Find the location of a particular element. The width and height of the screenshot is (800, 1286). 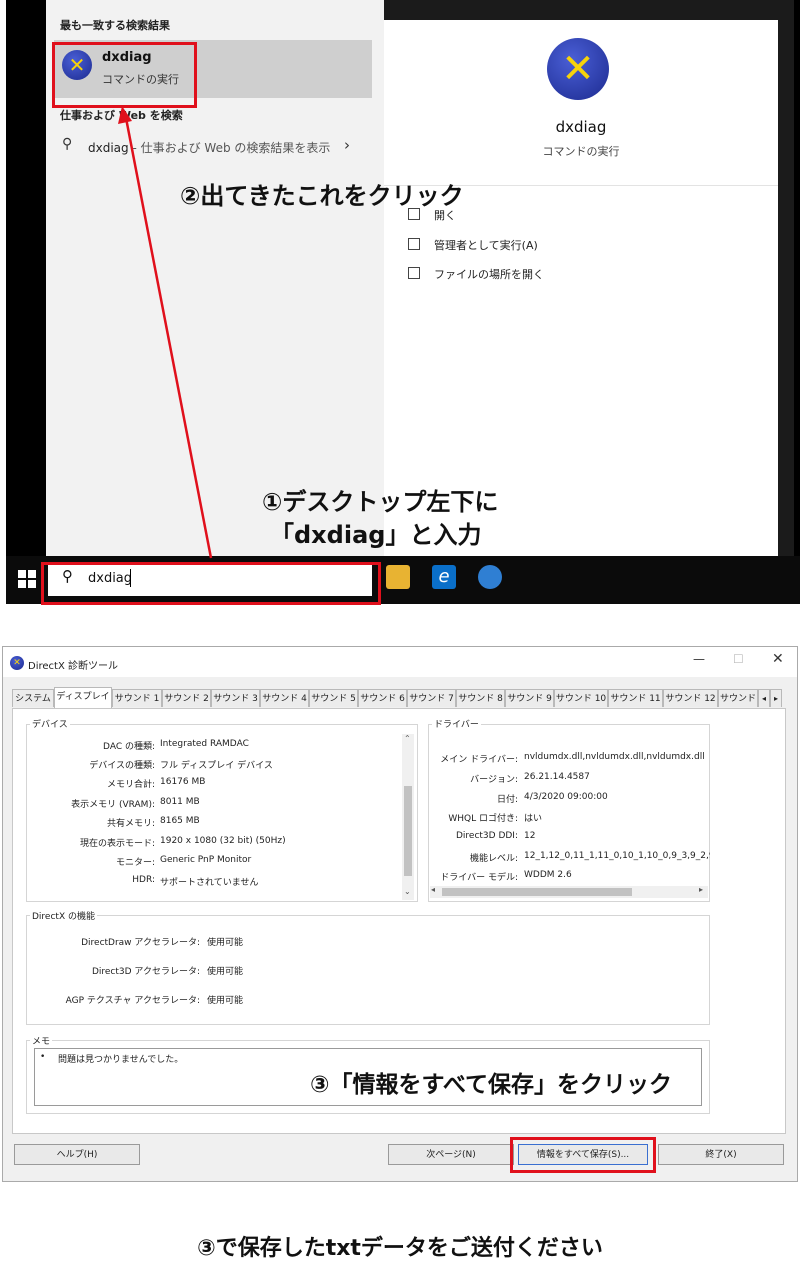

device-value: 8165 MB is located at coordinates (180, 821).